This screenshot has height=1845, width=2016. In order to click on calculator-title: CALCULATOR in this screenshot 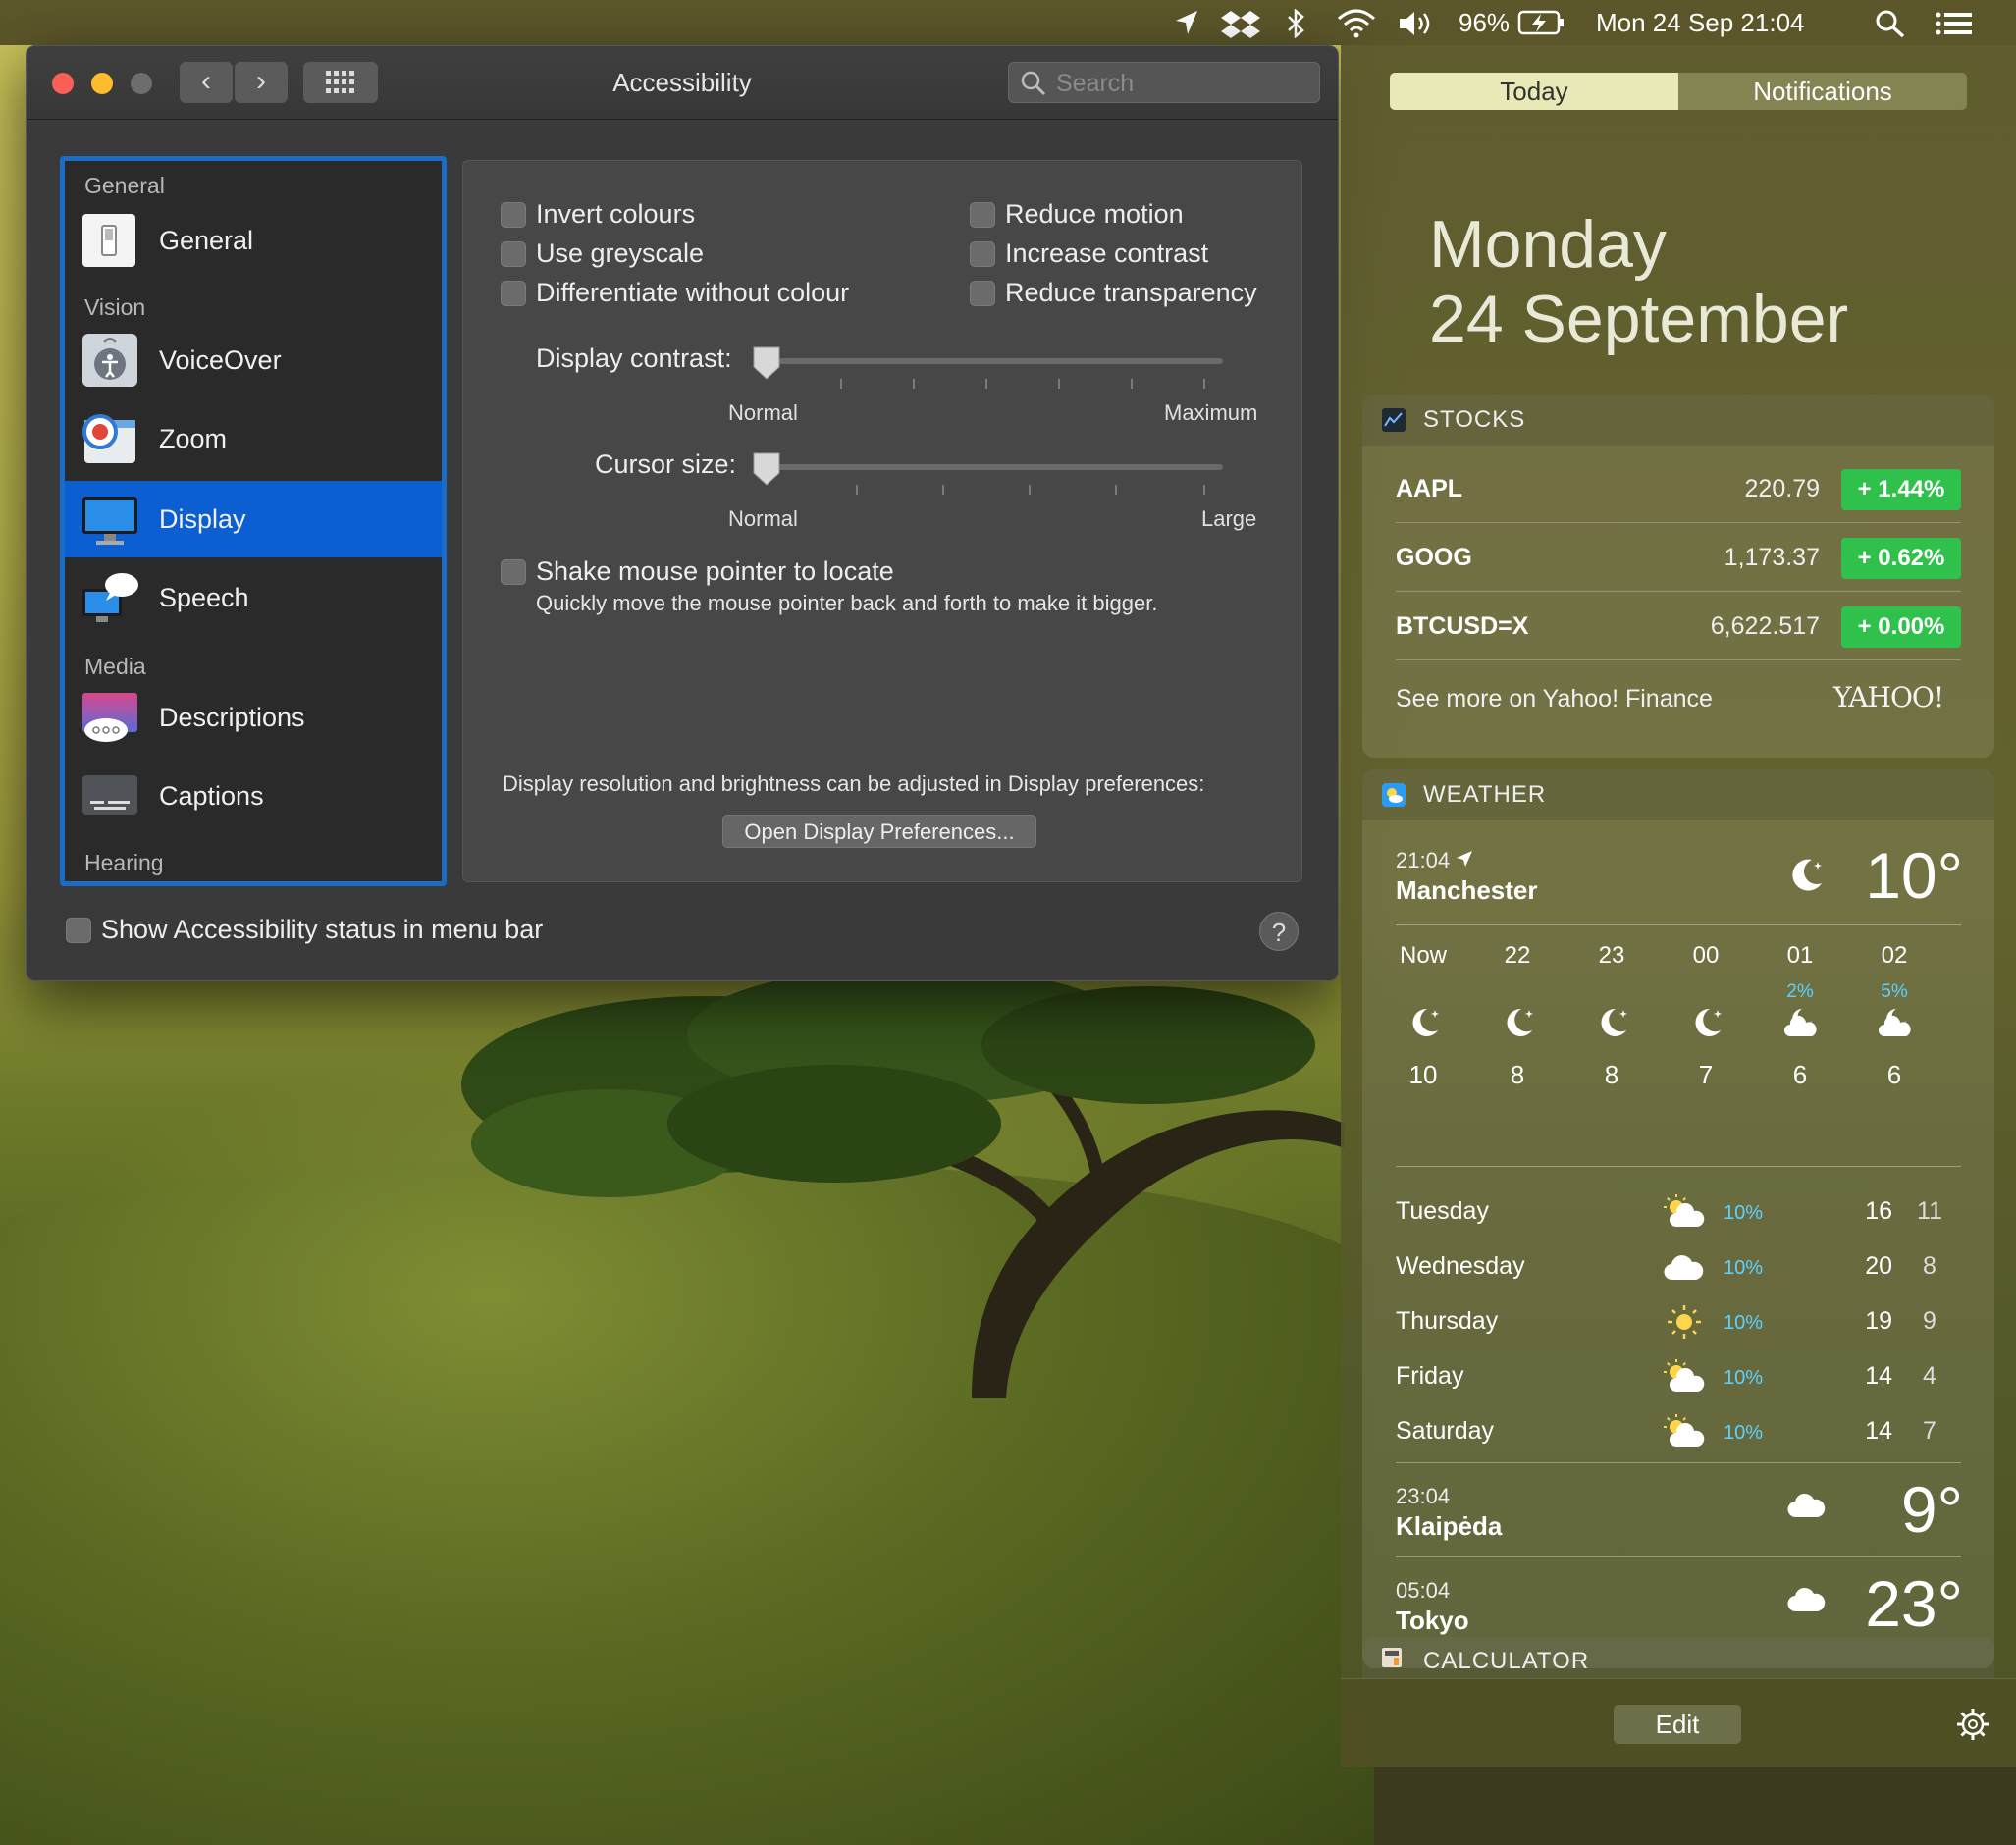, I will do `click(1506, 1661)`.